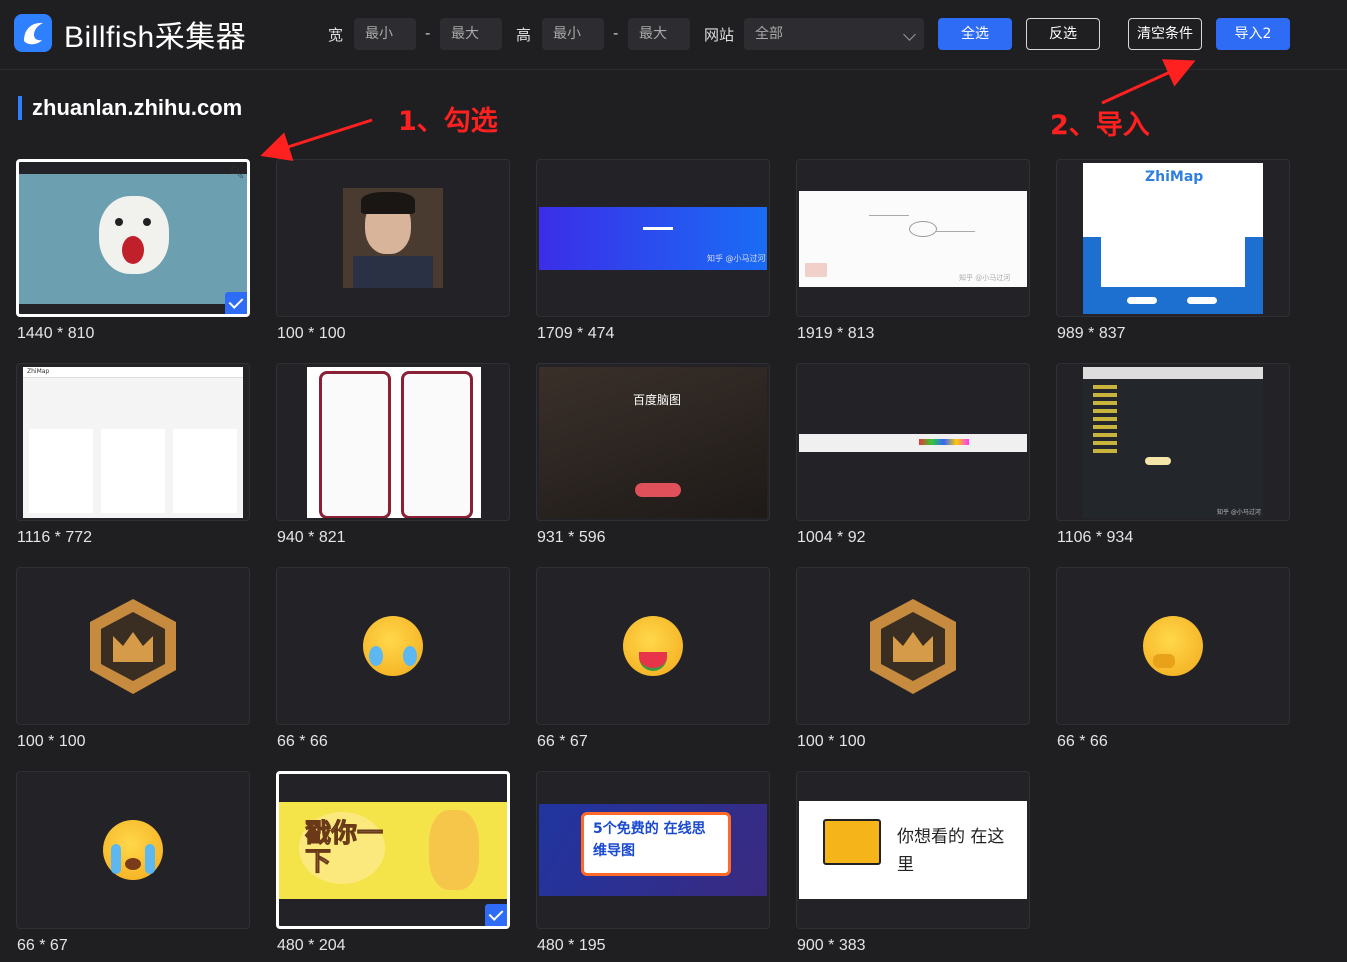  What do you see at coordinates (155, 37) in the screenshot?
I see `app-title: Billfish采集器` at bounding box center [155, 37].